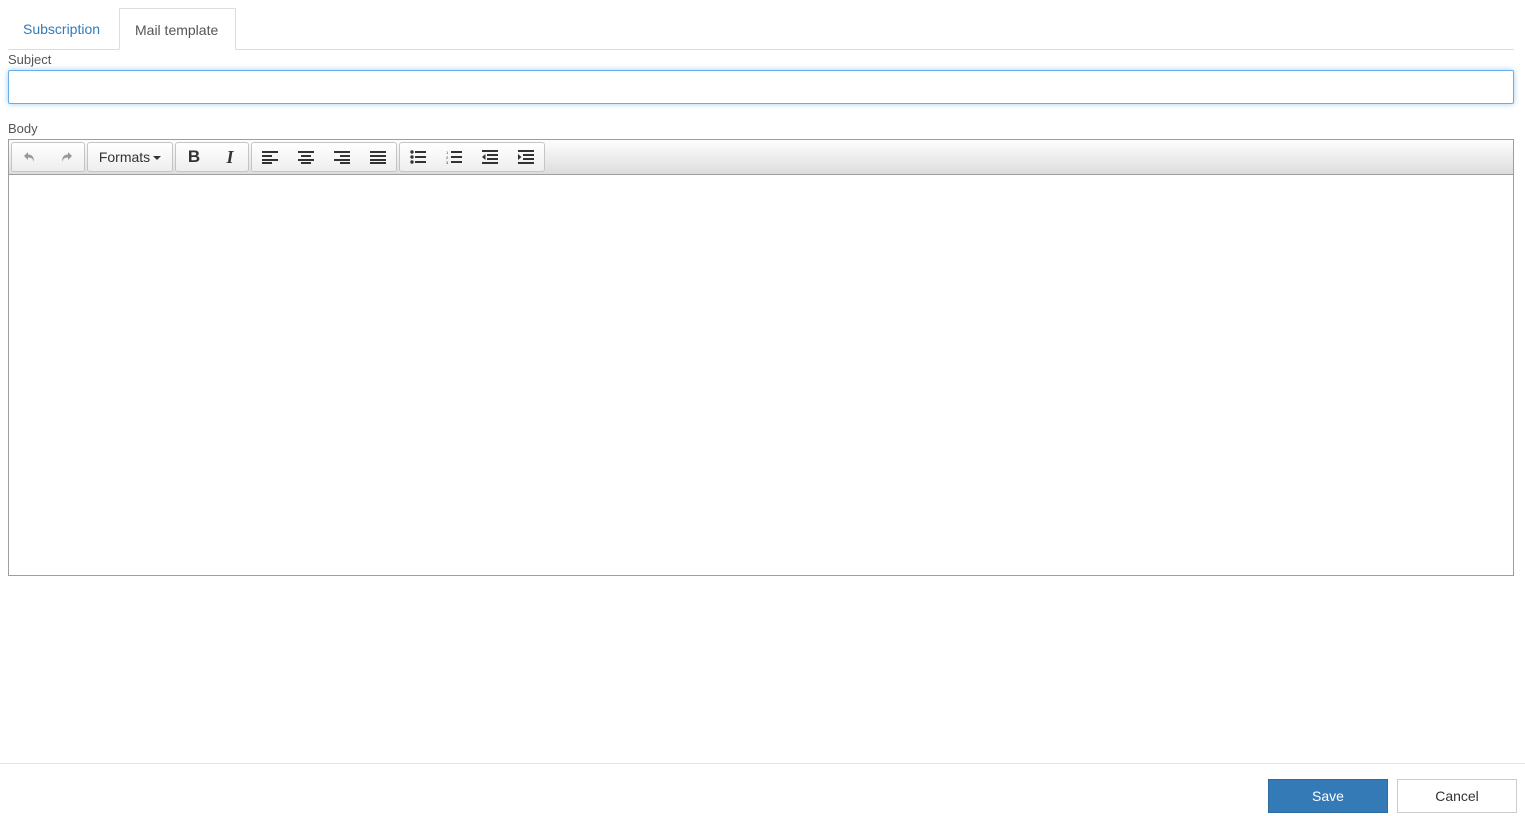  I want to click on subject-label: Subject, so click(30, 59).